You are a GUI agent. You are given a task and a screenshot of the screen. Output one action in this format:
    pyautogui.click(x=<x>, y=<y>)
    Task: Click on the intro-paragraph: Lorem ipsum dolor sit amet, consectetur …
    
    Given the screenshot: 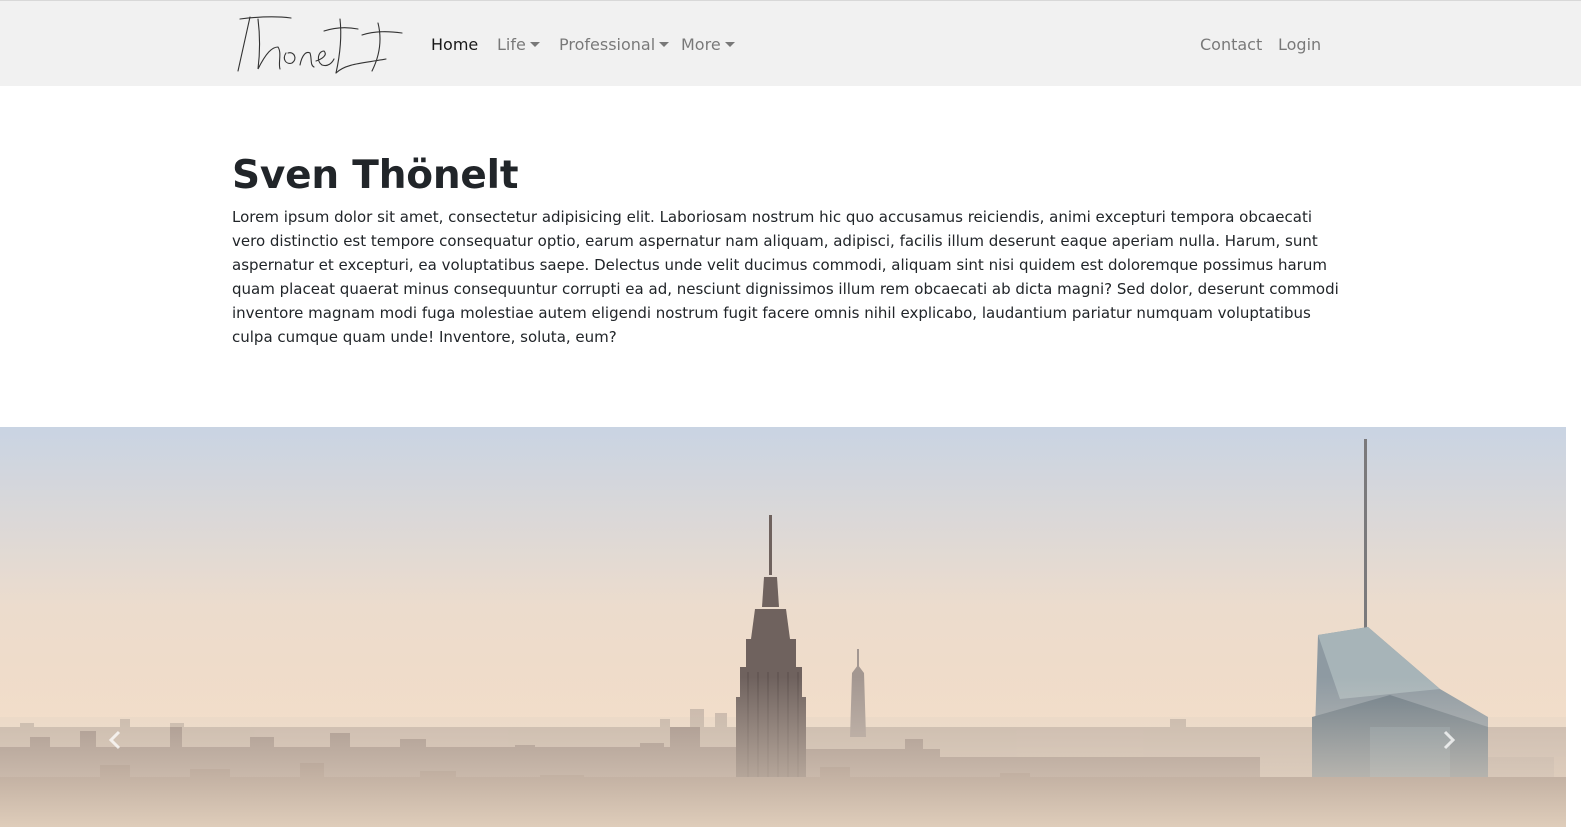 What is the action you would take?
    pyautogui.click(x=785, y=277)
    